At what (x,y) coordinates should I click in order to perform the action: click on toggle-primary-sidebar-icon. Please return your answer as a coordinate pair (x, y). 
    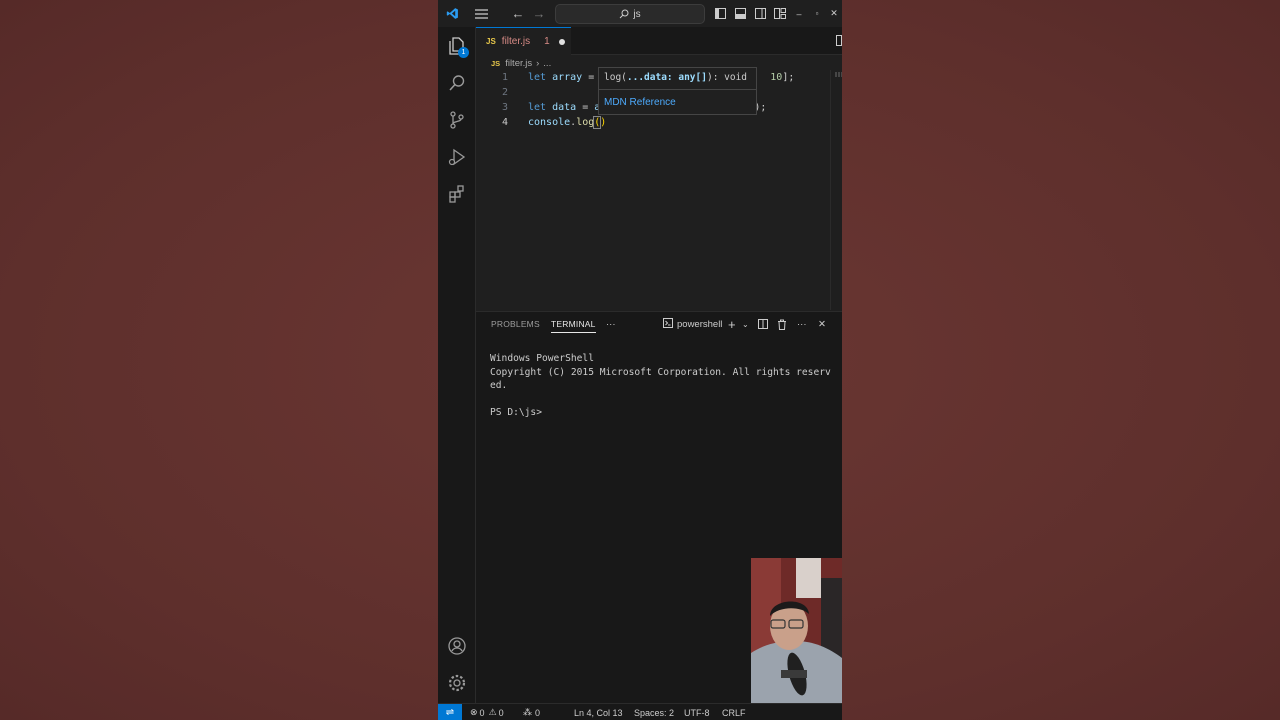
    Looking at the image, I should click on (720, 13).